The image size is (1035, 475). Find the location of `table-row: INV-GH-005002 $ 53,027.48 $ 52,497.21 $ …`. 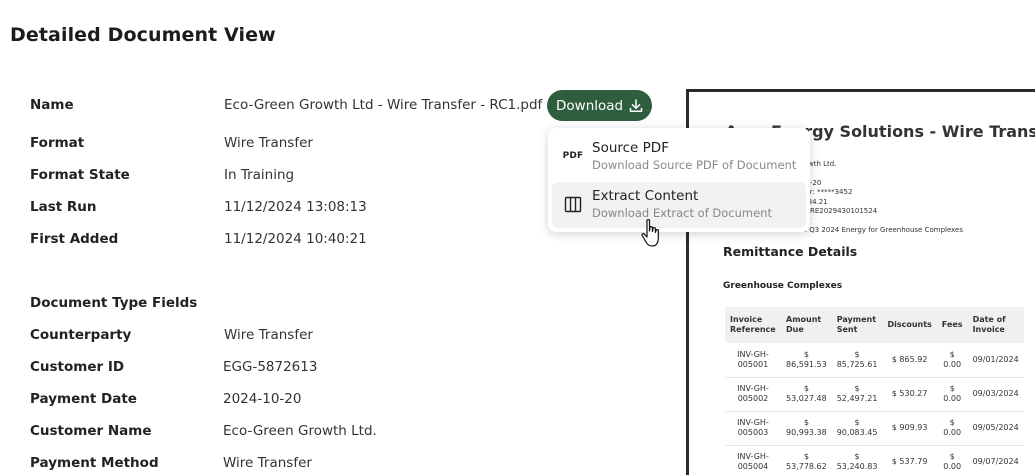

table-row: INV-GH-005002 $ 53,027.48 $ 52,497.21 $ … is located at coordinates (874, 394).